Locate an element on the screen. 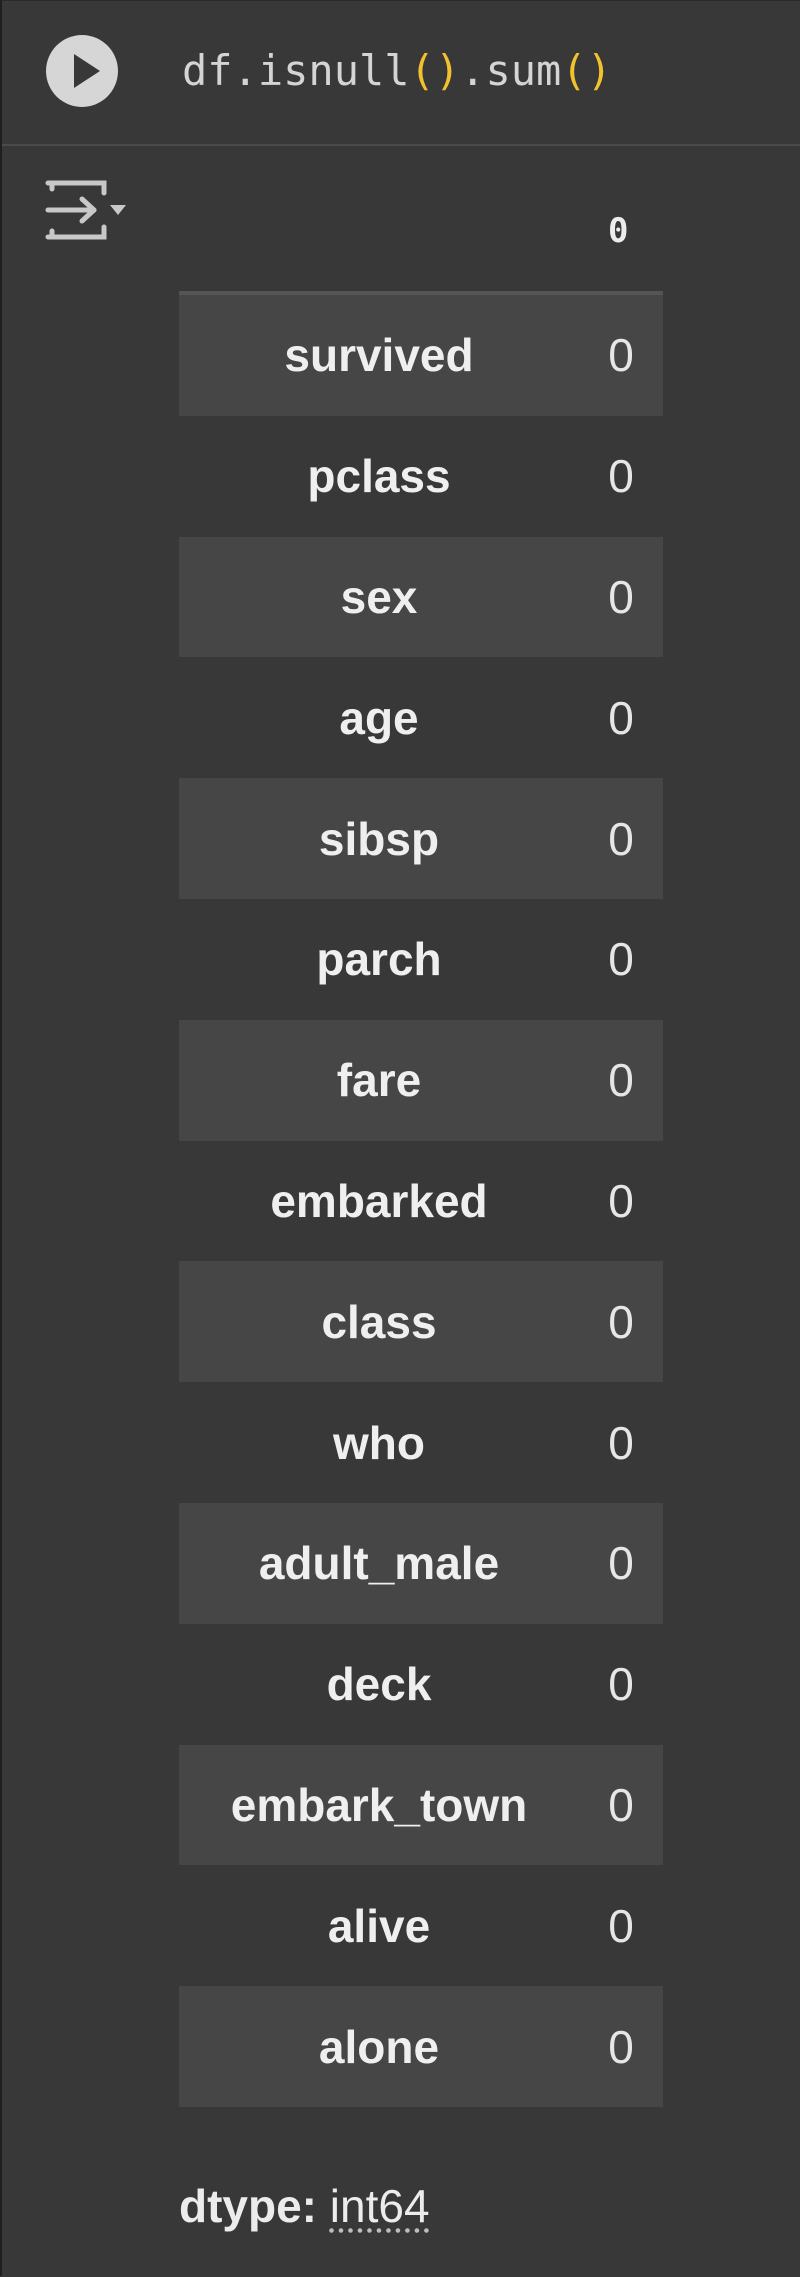  row-label: age is located at coordinates (379, 717).